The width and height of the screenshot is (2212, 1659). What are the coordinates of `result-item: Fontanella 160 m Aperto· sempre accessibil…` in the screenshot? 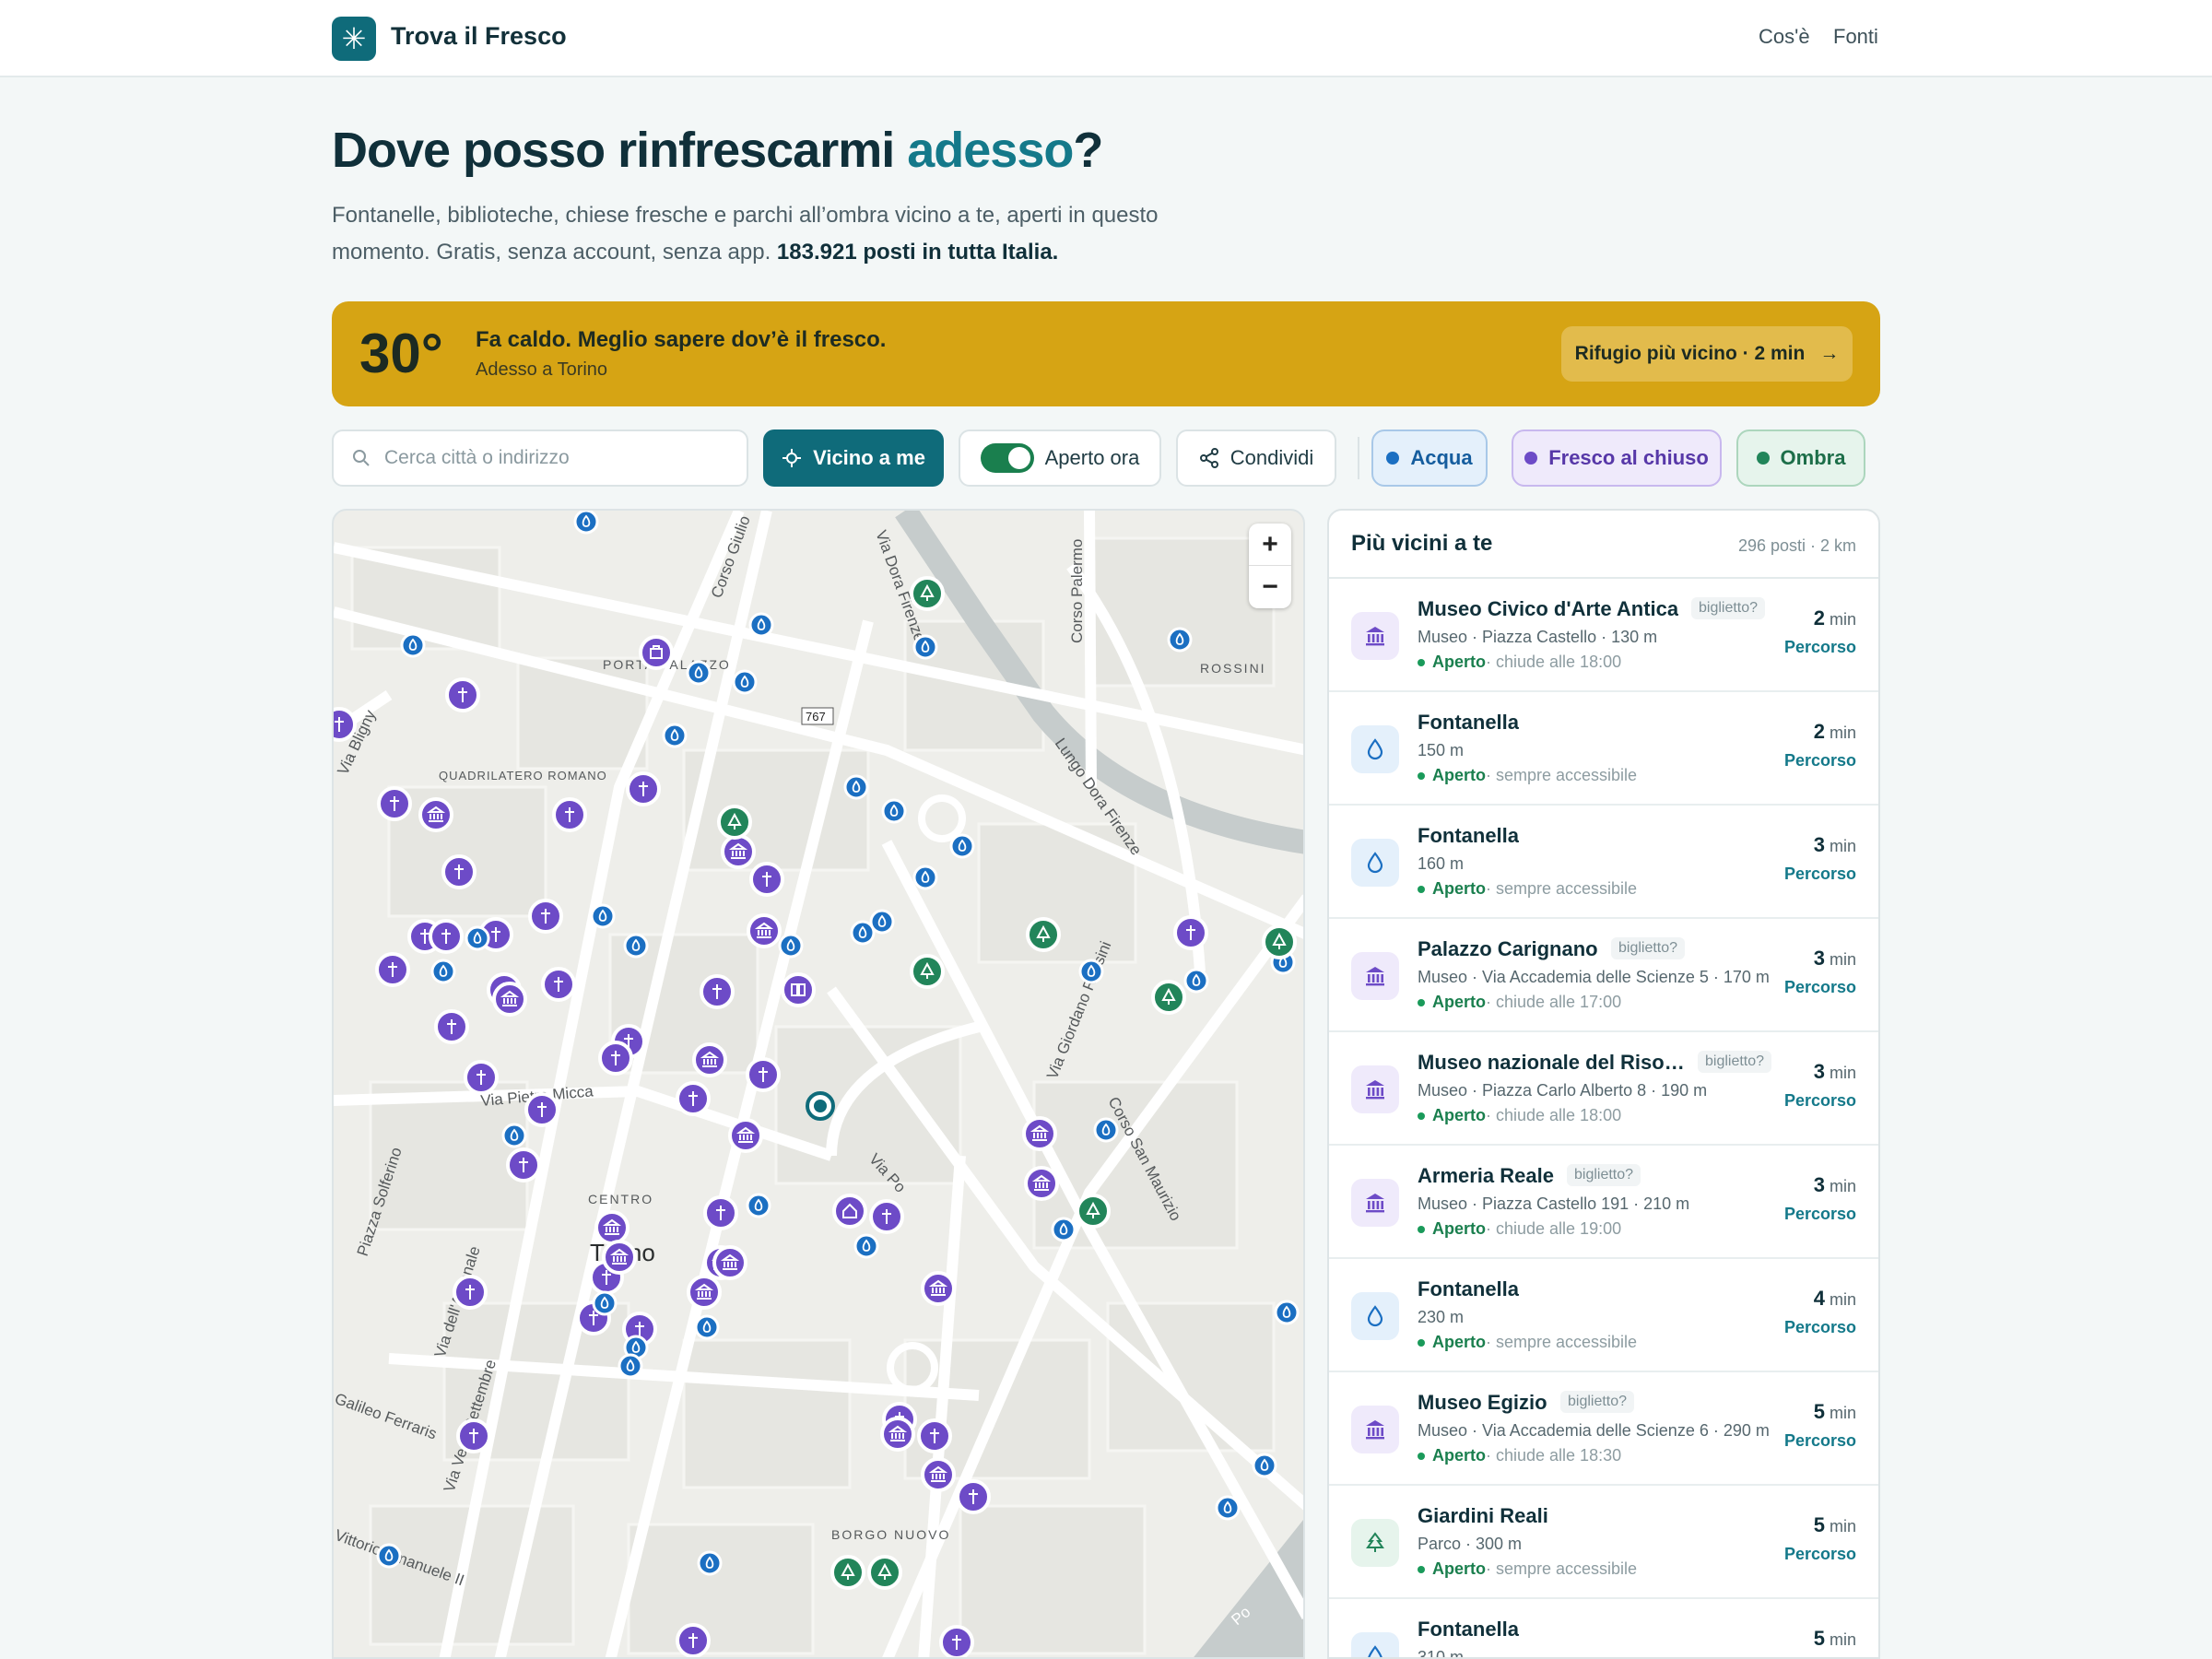 It's located at (1603, 862).